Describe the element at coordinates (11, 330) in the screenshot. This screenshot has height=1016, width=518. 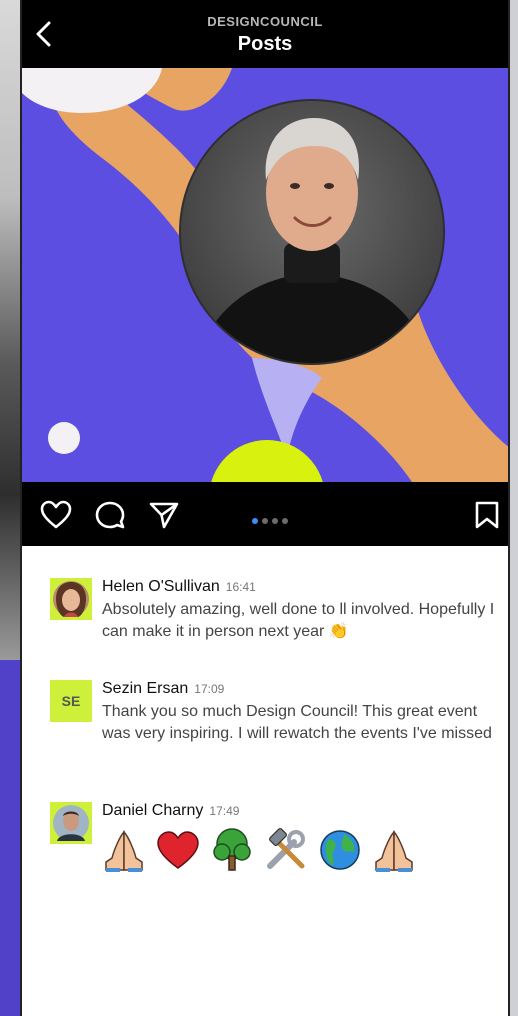
I see `background-photo-strip` at that location.